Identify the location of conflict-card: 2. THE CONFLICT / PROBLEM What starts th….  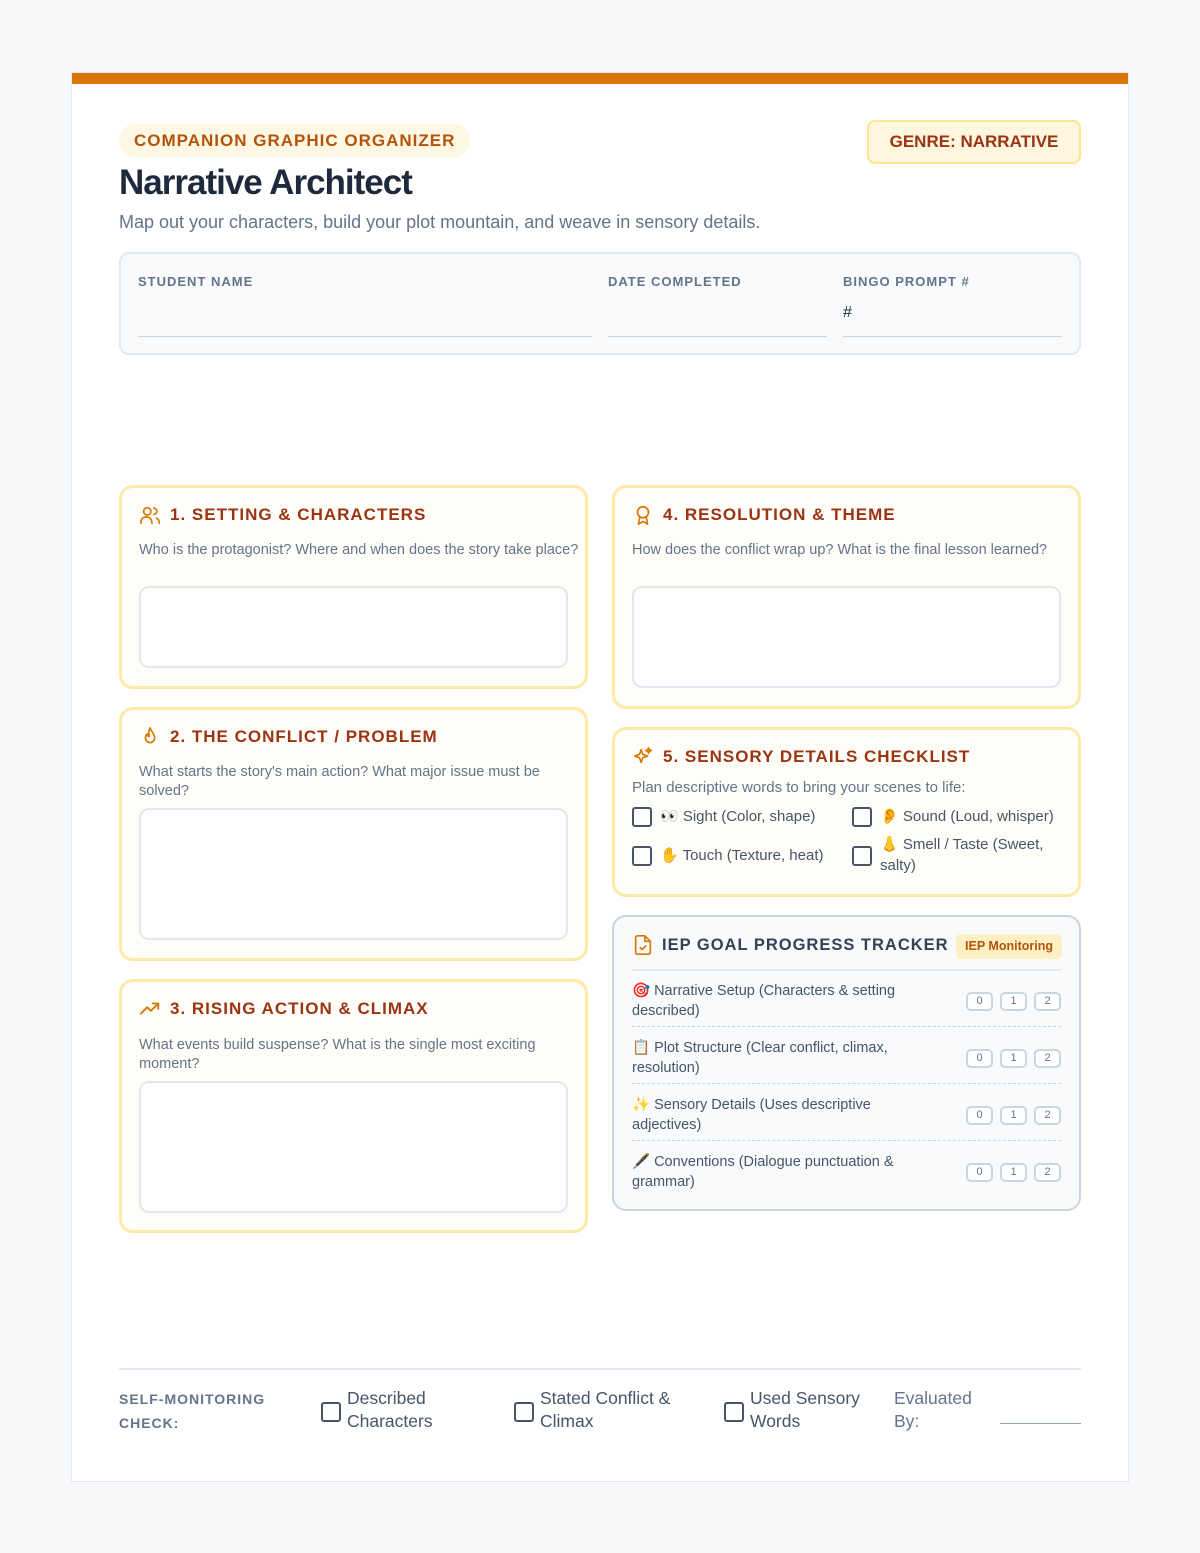
(353, 834).